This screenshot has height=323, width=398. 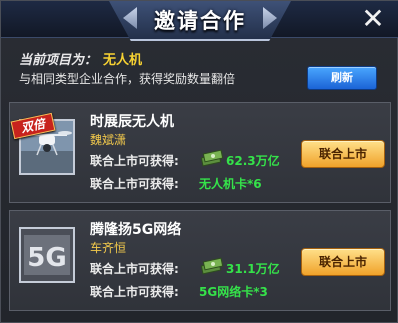 I want to click on partner-thumbnail: 5G, so click(x=47, y=255).